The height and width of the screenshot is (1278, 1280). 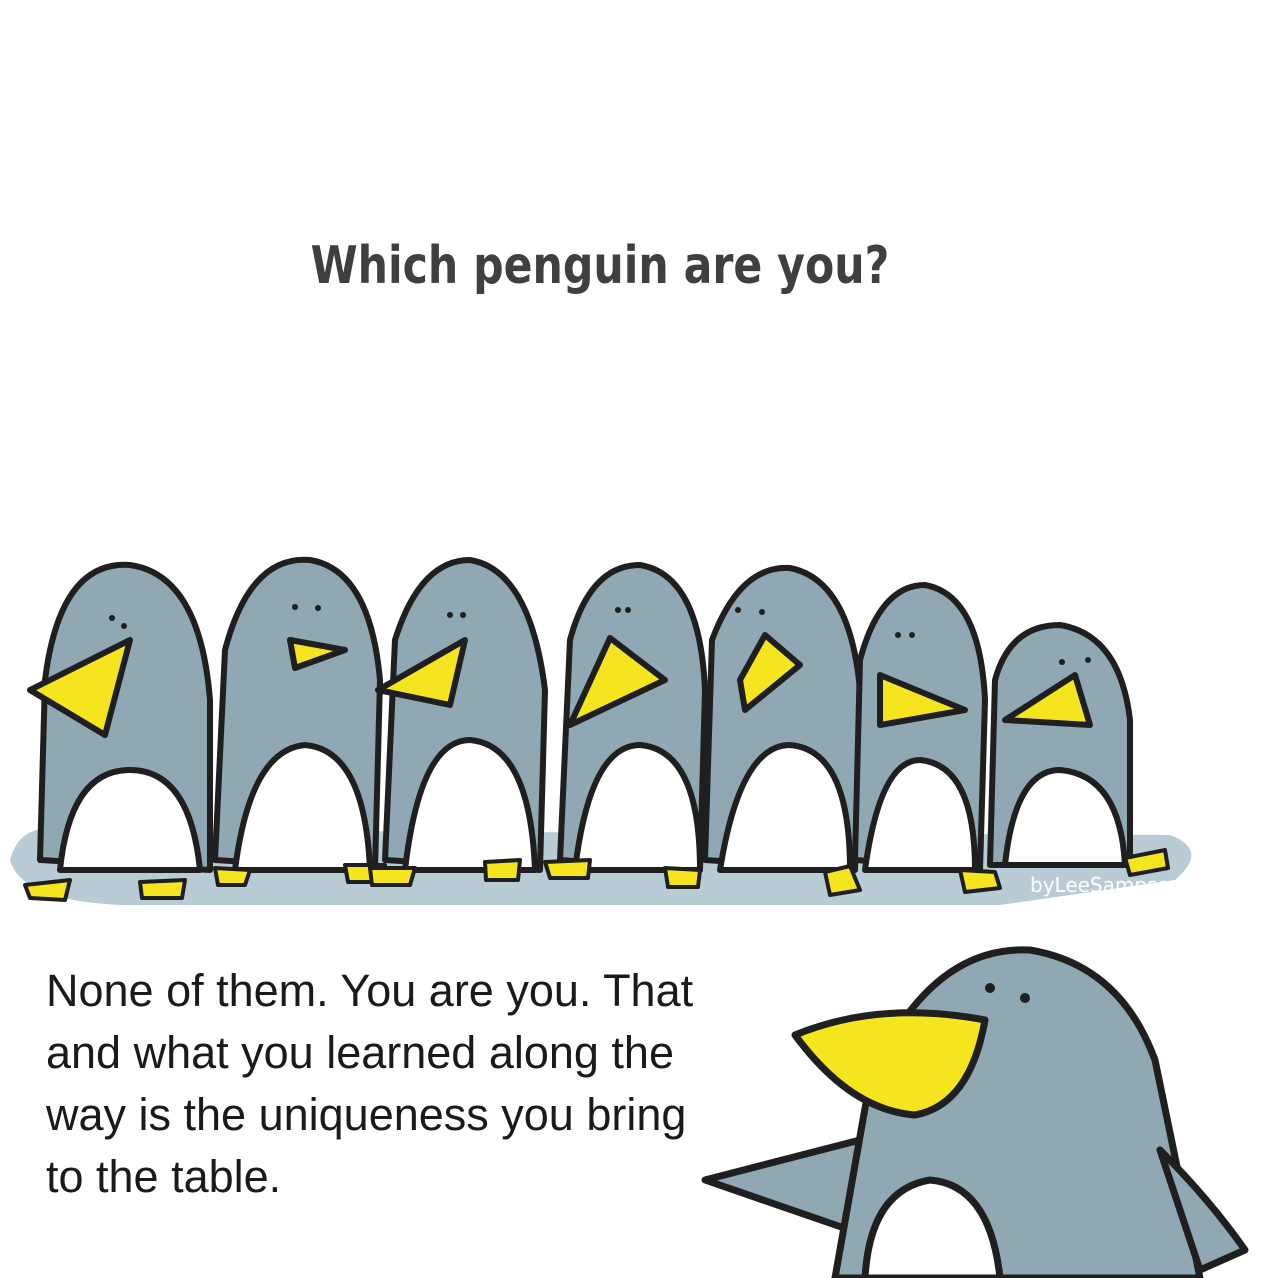 I want to click on large-penguin, so click(x=975, y=1112).